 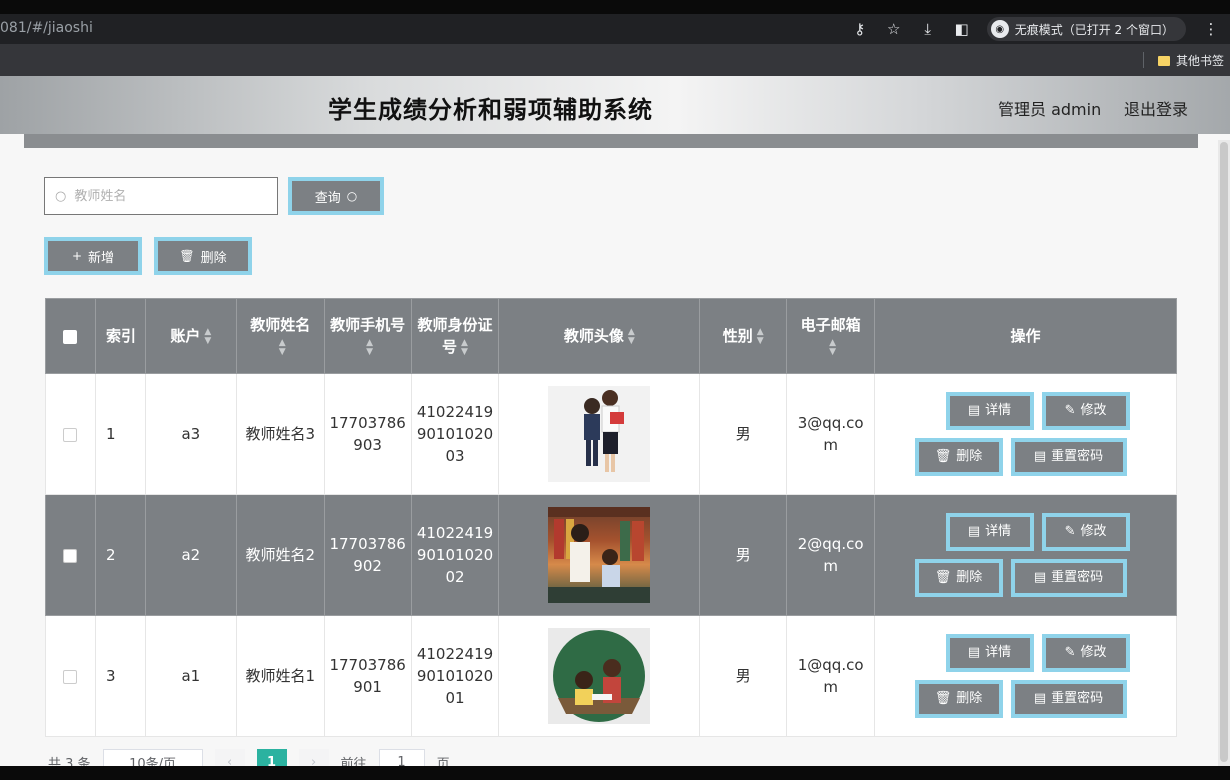 I want to click on cell-name: 教师姓名3, so click(x=280, y=434).